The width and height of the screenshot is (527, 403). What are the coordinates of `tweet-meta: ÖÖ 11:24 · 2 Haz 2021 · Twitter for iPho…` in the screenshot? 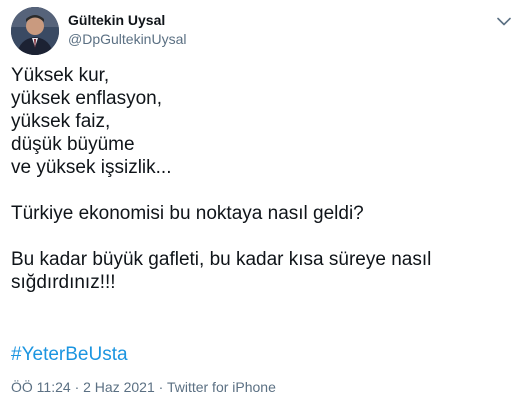 It's located at (143, 387).